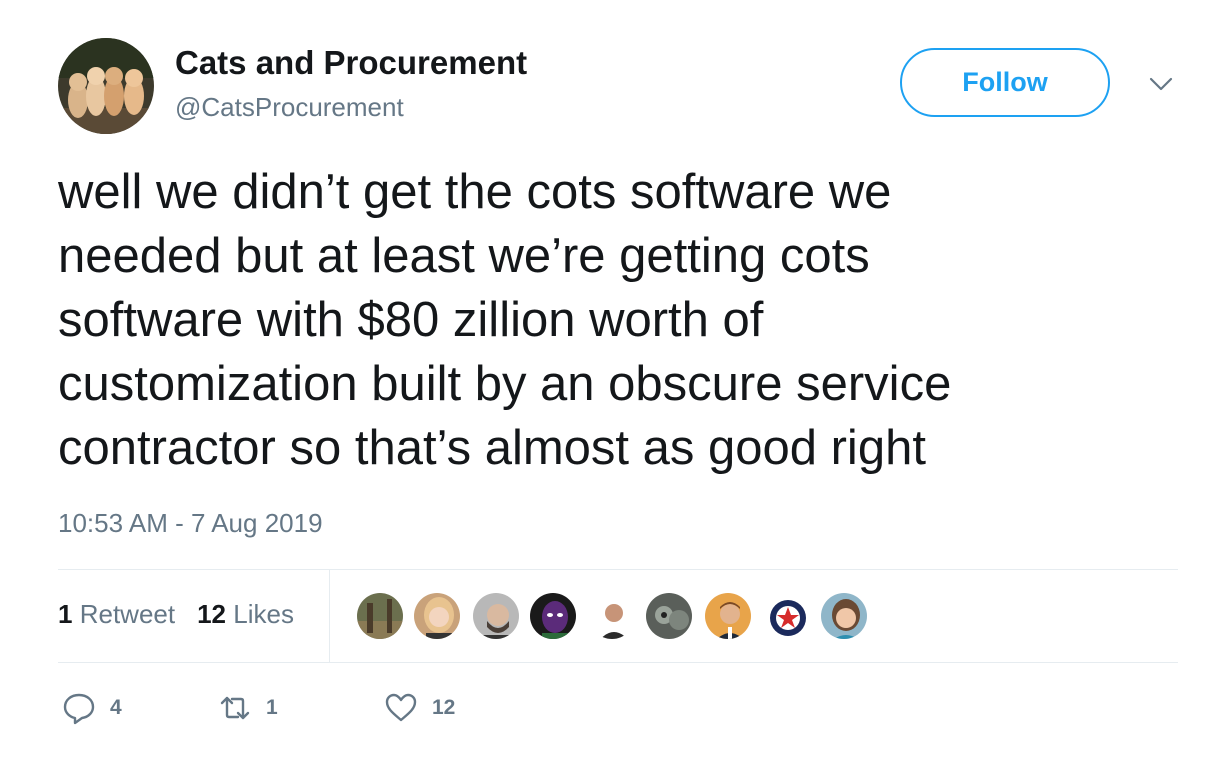 The image size is (1224, 758). Describe the element at coordinates (263, 614) in the screenshot. I see `likes-label: Likes` at that location.